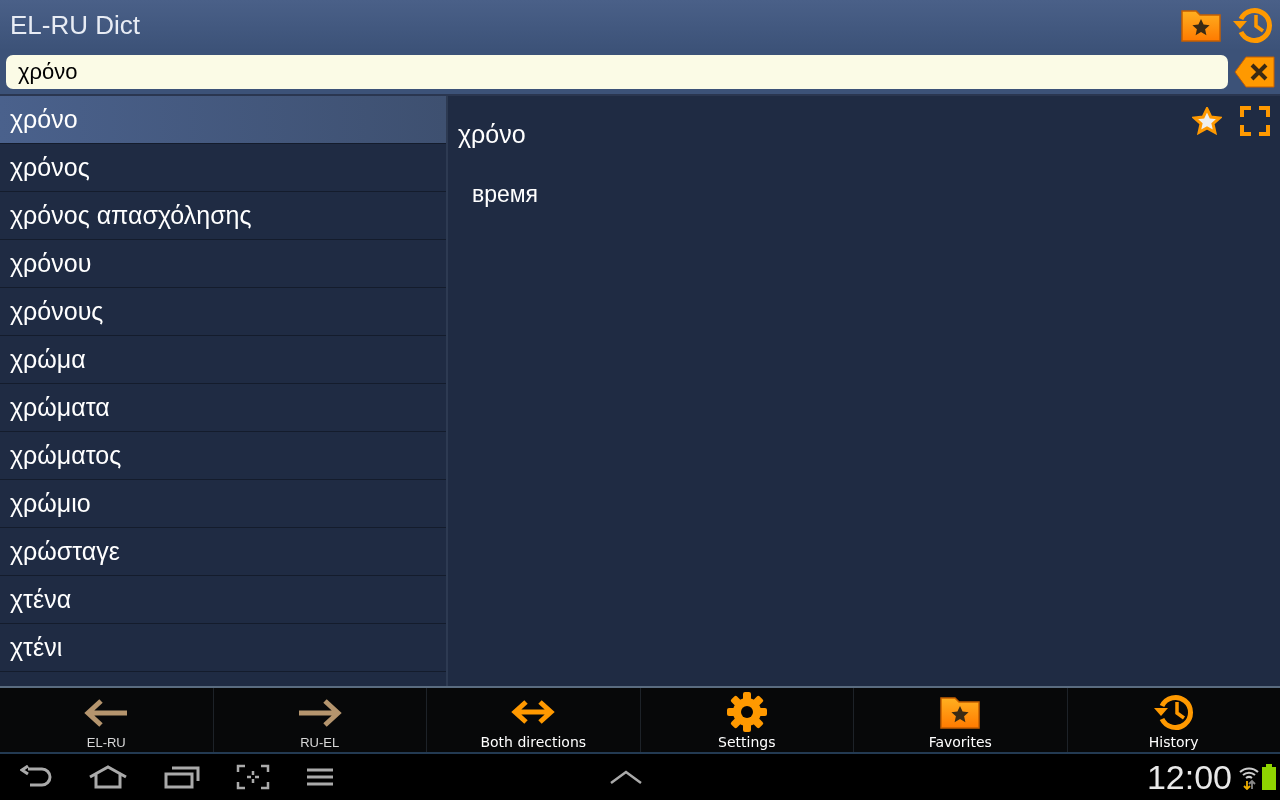 This screenshot has width=1280, height=800. I want to click on toolbar-button: EL-RU, so click(107, 720).